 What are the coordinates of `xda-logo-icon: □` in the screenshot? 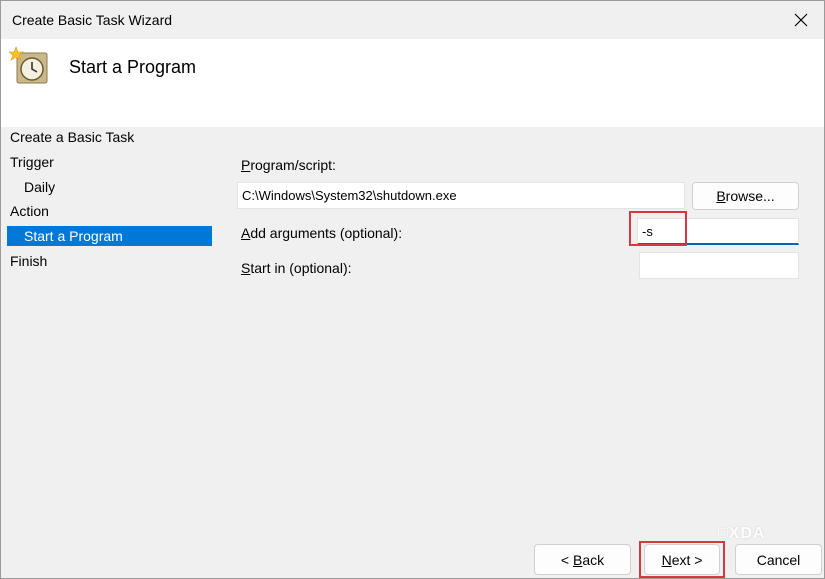 It's located at (723, 533).